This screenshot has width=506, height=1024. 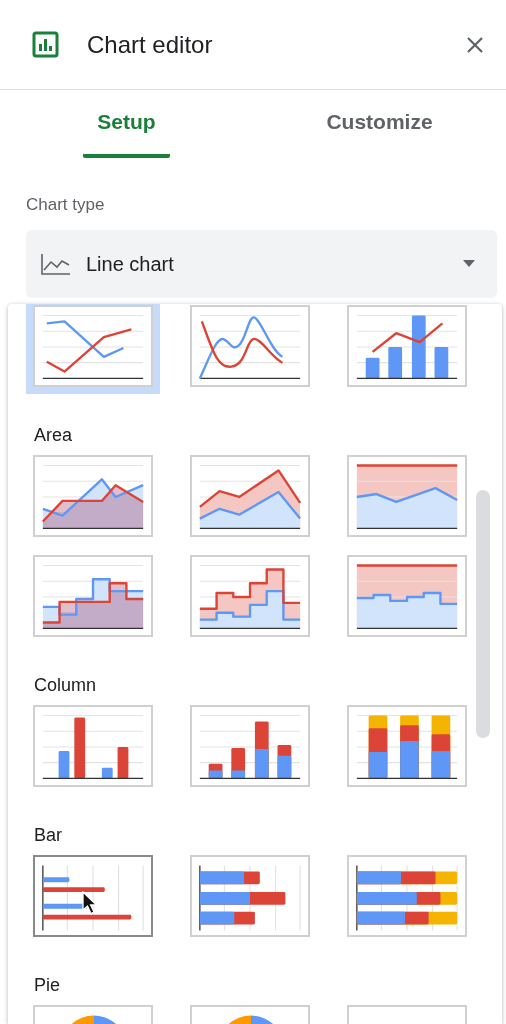 I want to click on caret-icon, so click(x=469, y=263).